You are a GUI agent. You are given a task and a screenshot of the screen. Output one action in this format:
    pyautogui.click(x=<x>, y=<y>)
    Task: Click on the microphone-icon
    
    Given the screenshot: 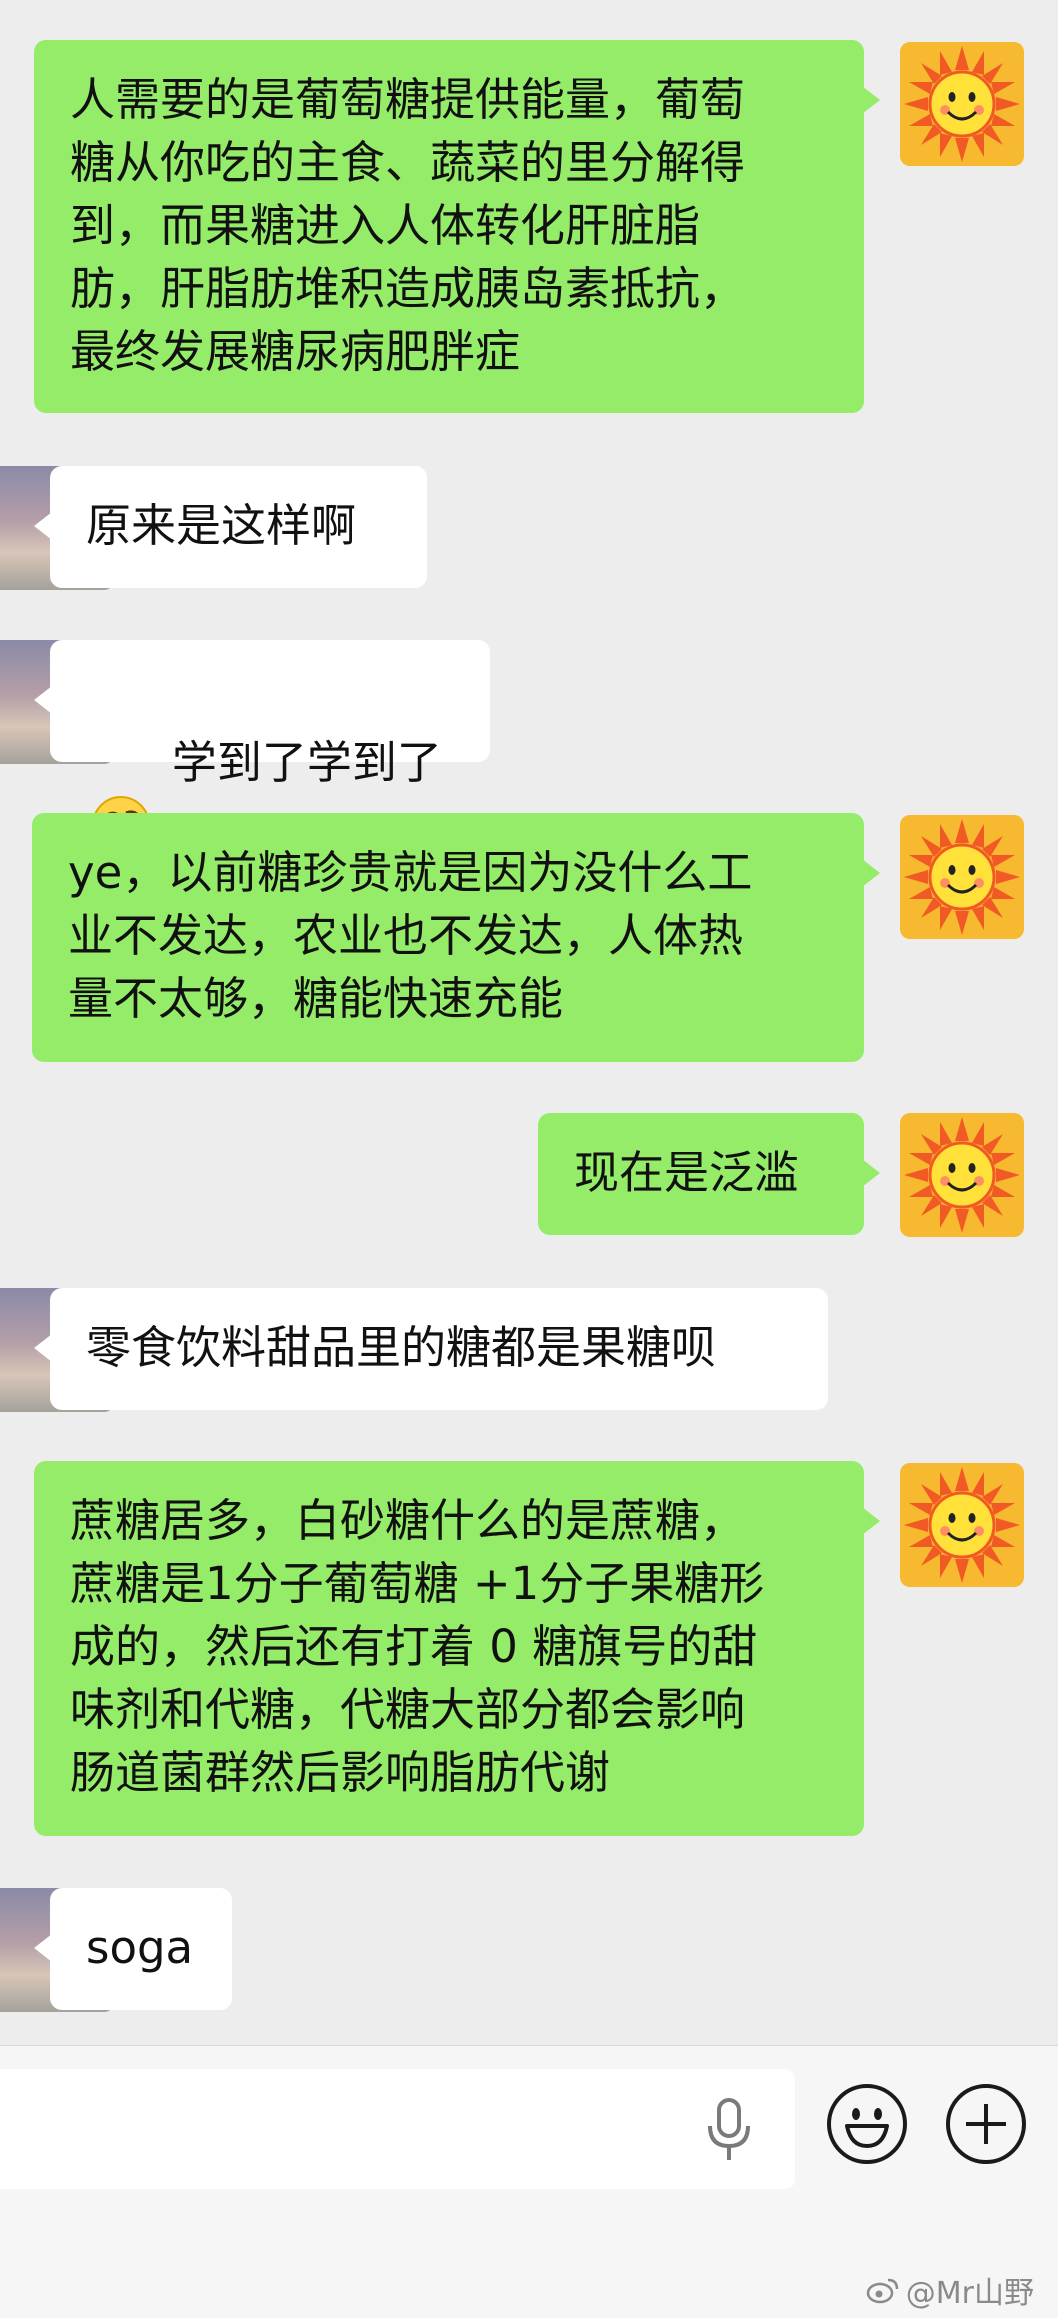 What is the action you would take?
    pyautogui.click(x=729, y=2130)
    